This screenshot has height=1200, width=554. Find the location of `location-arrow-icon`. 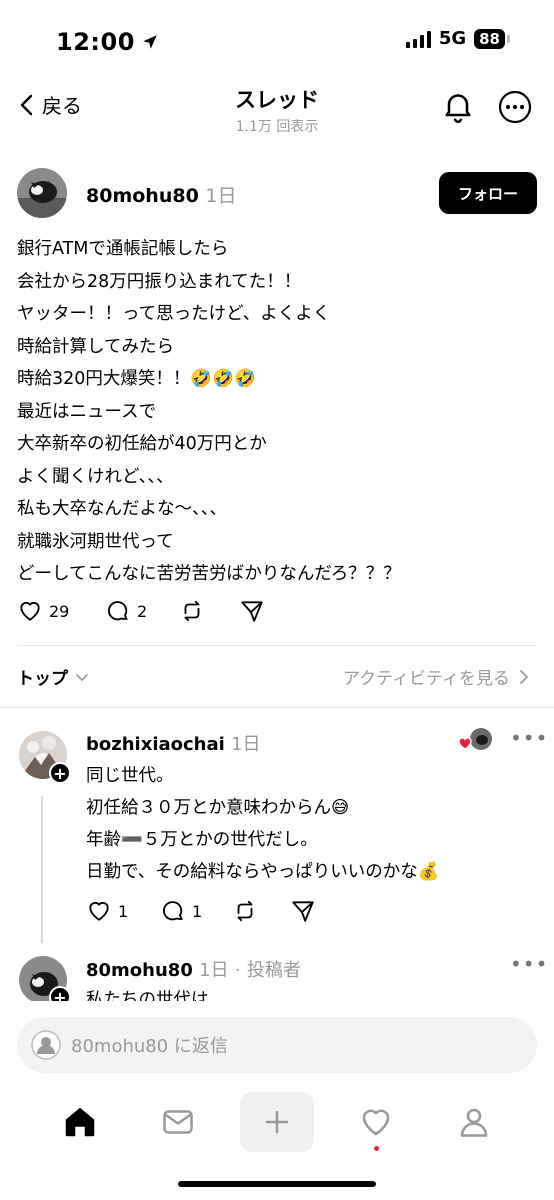

location-arrow-icon is located at coordinates (150, 42).